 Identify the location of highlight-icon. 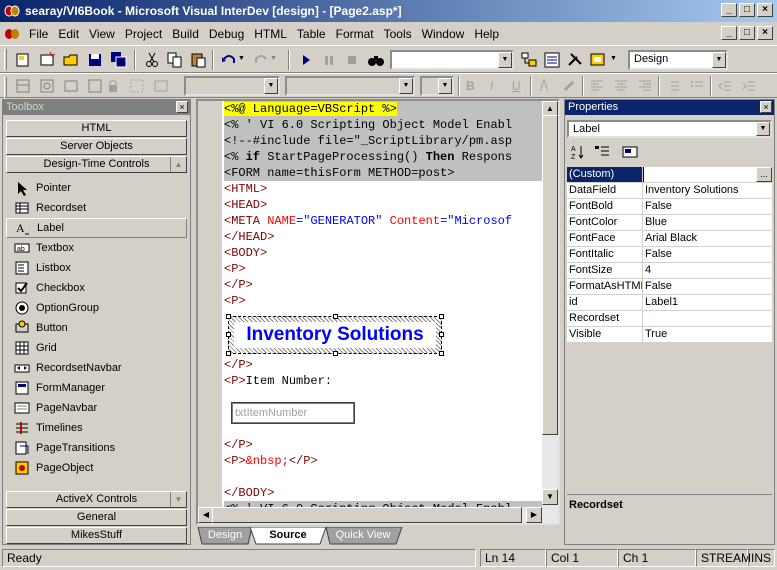
(569, 86).